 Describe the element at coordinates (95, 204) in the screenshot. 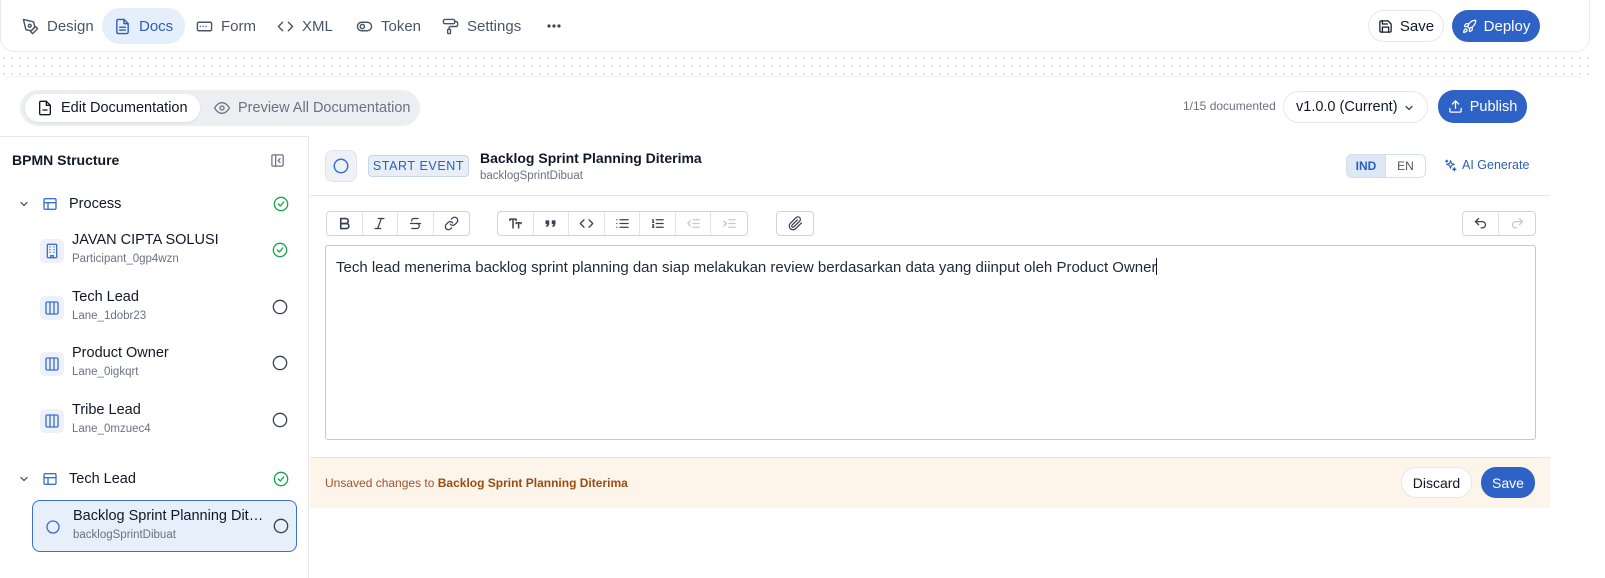

I see `tree-group-label: Process` at that location.